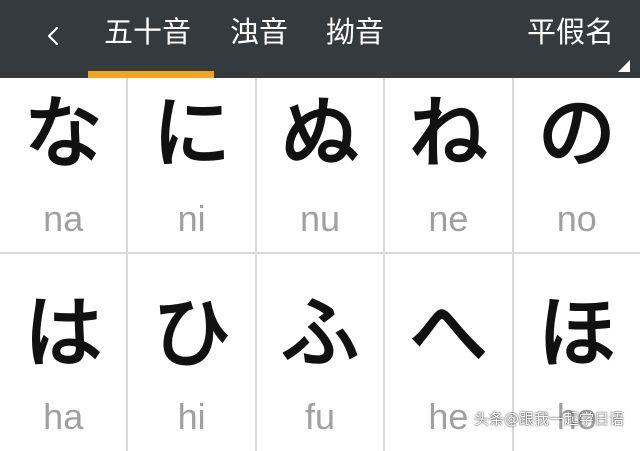 This screenshot has height=451, width=640. Describe the element at coordinates (259, 32) in the screenshot. I see `tab-dakuon: 浊音` at that location.